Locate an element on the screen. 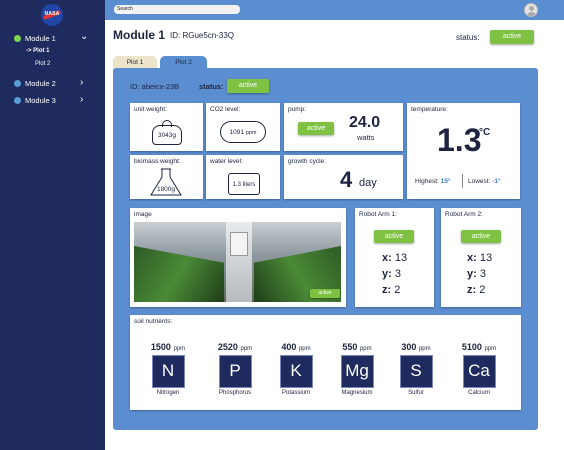  sidebar-item-label: Module 2 is located at coordinates (40, 83).